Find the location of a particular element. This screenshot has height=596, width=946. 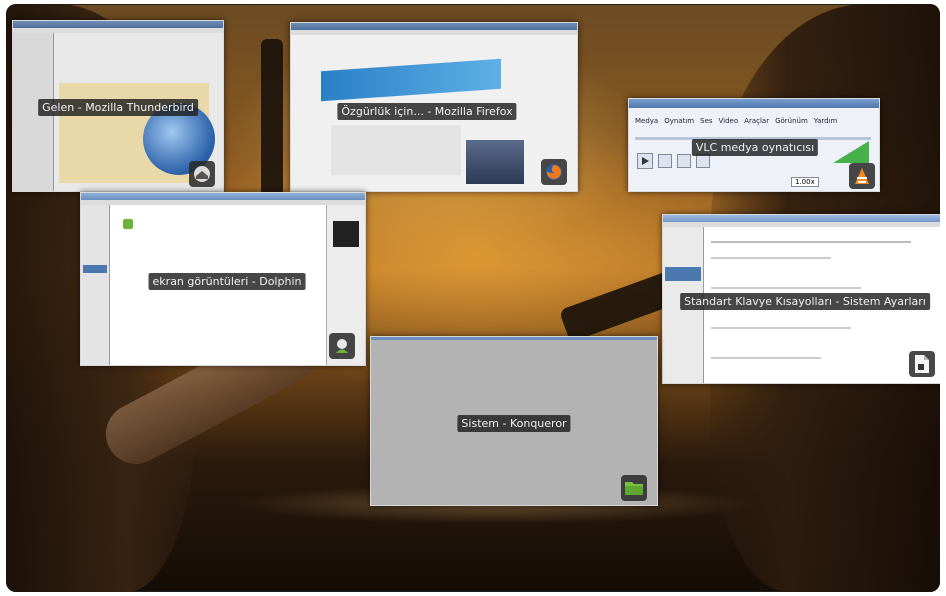

window-caption: Sistem - Konqueror is located at coordinates (514, 423).